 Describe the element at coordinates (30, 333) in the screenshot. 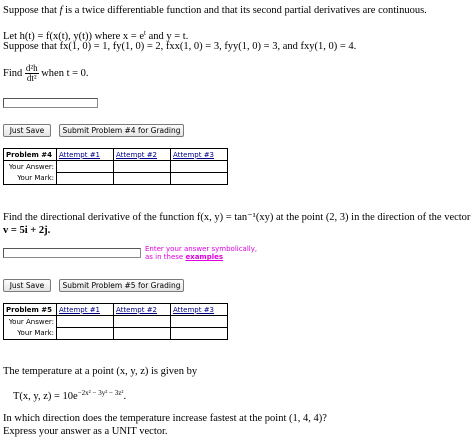

I see `problem5-your-mark-label: Your Mark:` at that location.